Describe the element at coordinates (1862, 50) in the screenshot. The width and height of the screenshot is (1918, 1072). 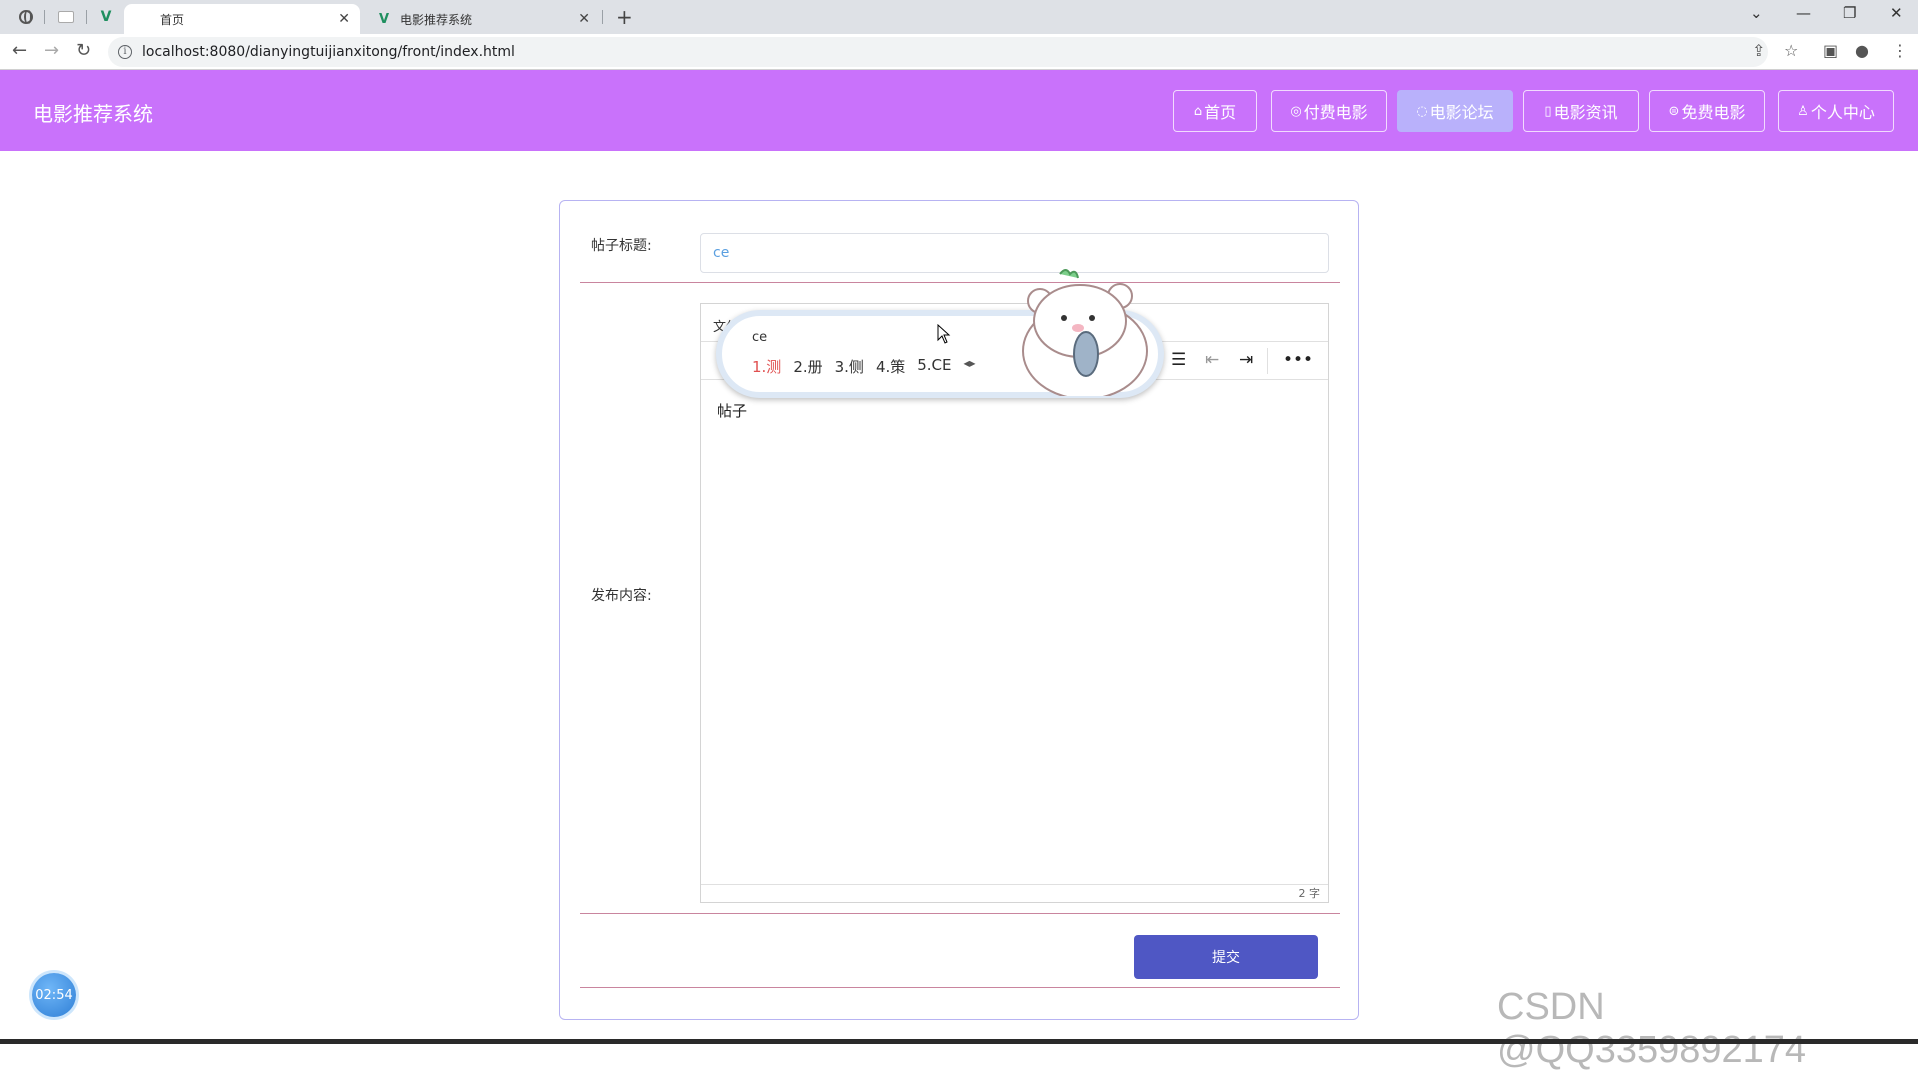
I see `profile-avatar-icon: ●` at that location.